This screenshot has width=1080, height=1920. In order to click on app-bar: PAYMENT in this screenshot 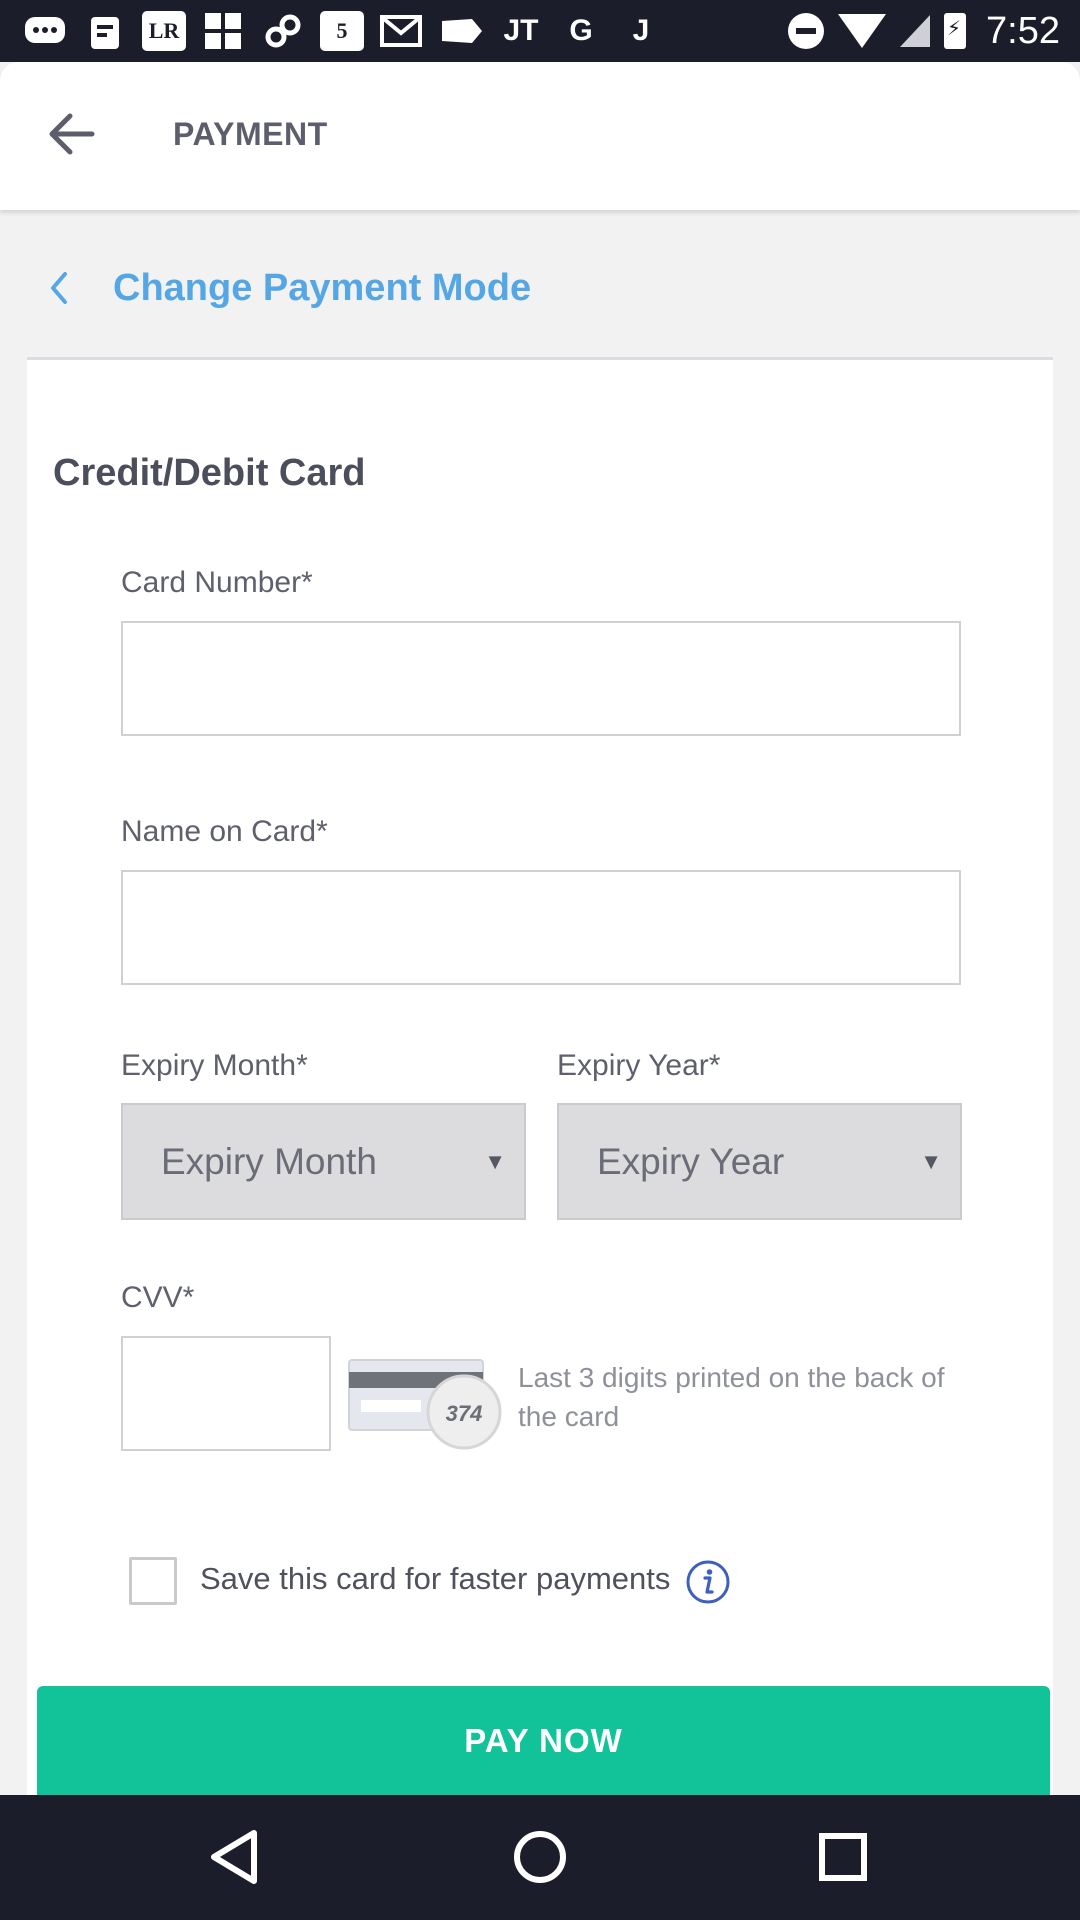, I will do `click(540, 136)`.